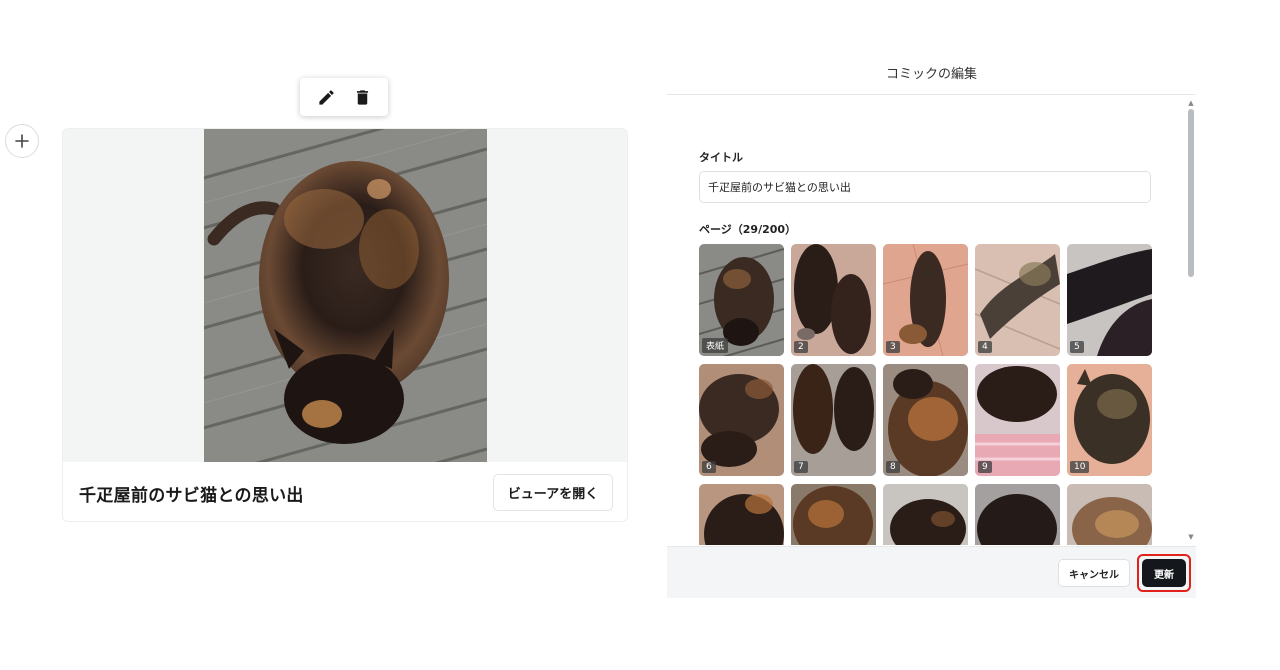  What do you see at coordinates (925, 300) in the screenshot?
I see `page-thumb: 3` at bounding box center [925, 300].